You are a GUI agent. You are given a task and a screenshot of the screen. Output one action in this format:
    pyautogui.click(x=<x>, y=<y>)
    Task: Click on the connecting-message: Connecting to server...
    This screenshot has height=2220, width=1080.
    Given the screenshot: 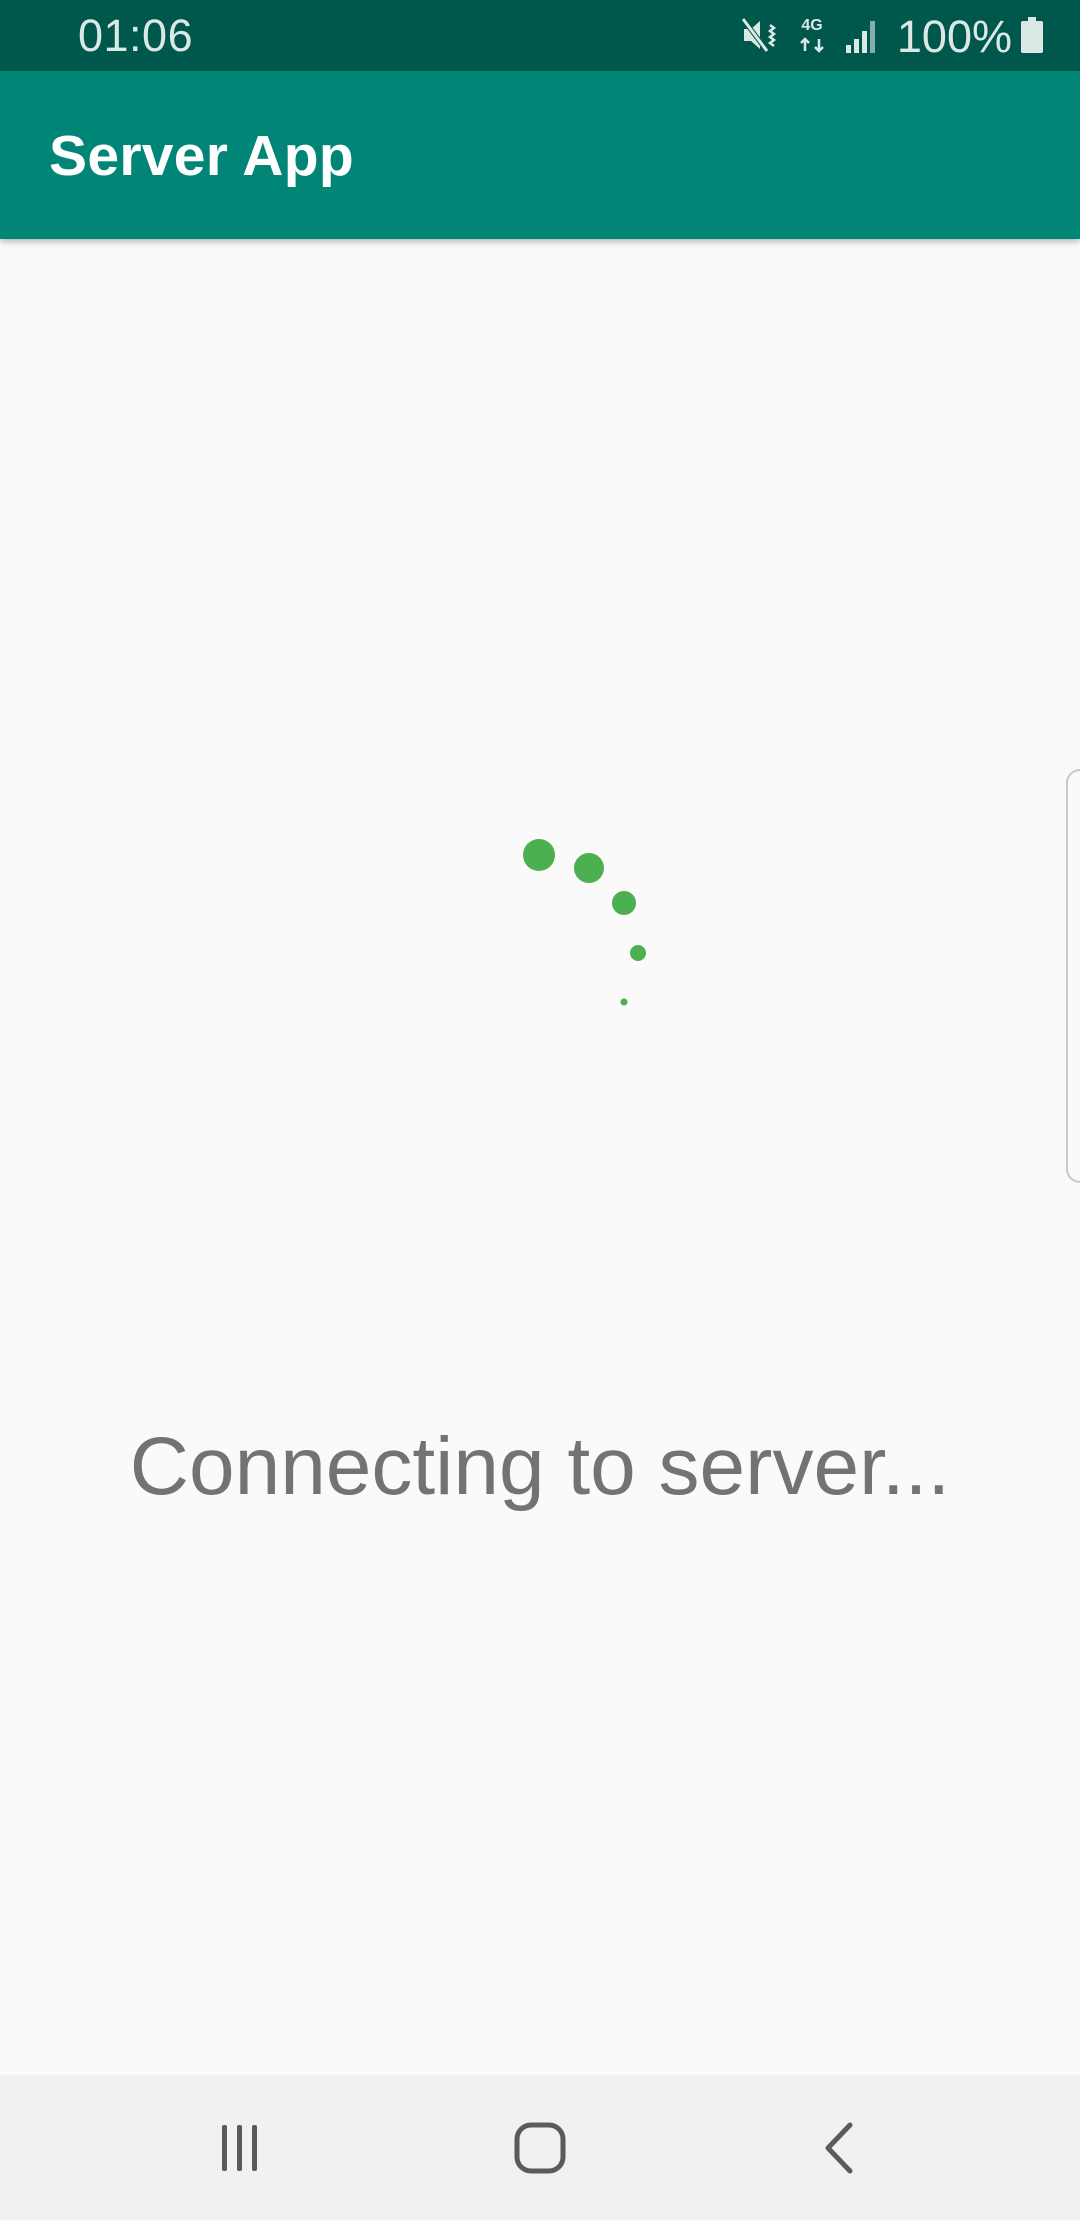 What is the action you would take?
    pyautogui.click(x=540, y=1466)
    